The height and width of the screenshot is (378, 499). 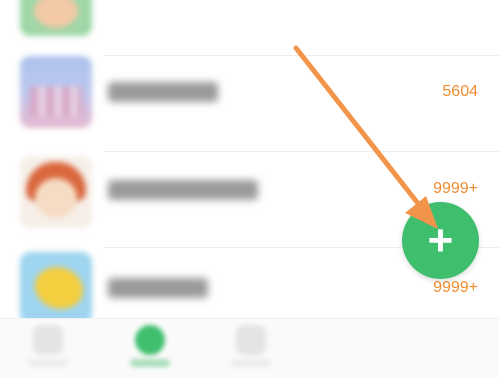 What do you see at coordinates (48, 349) in the screenshot?
I see `nav-home-icon` at bounding box center [48, 349].